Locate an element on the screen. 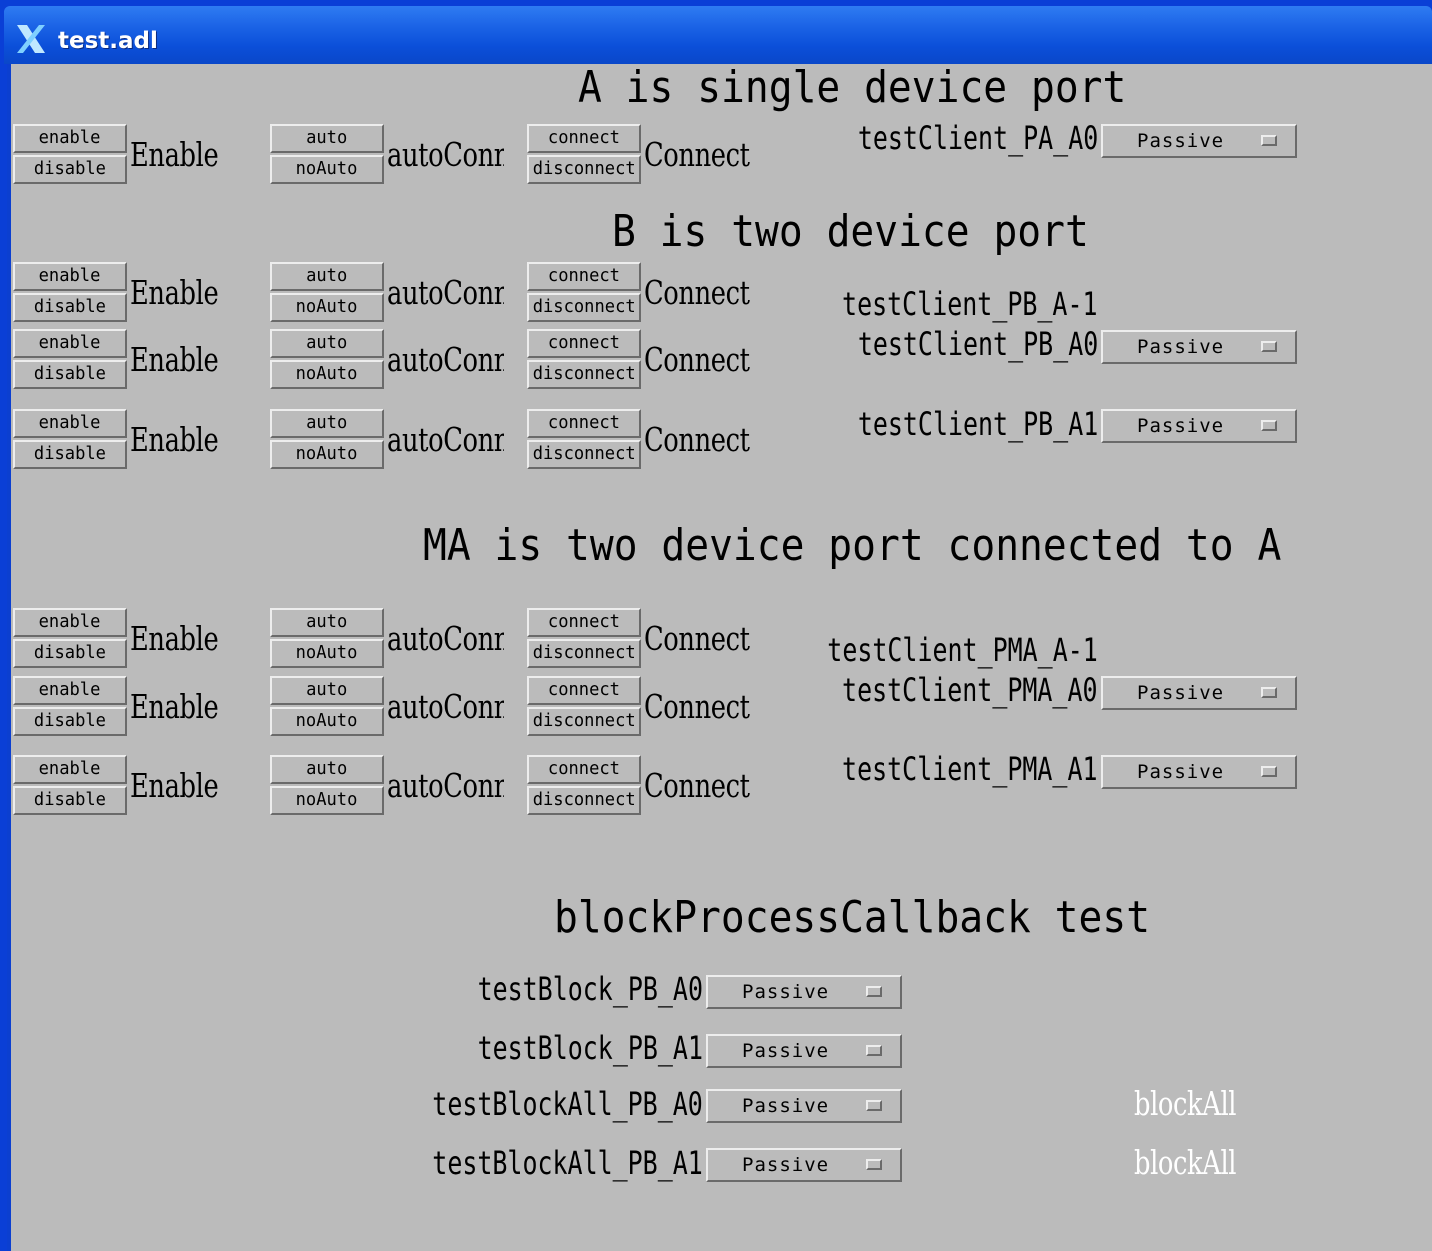 The image size is (1432, 1251). section-heading-ma: MA is two device port connected to A is located at coordinates (852, 545).